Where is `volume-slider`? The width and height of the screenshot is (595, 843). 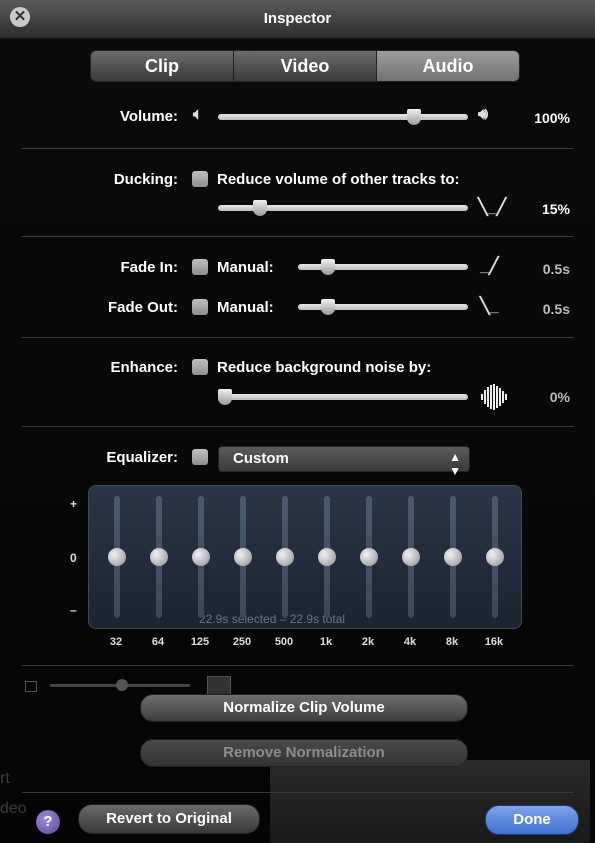 volume-slider is located at coordinates (343, 117).